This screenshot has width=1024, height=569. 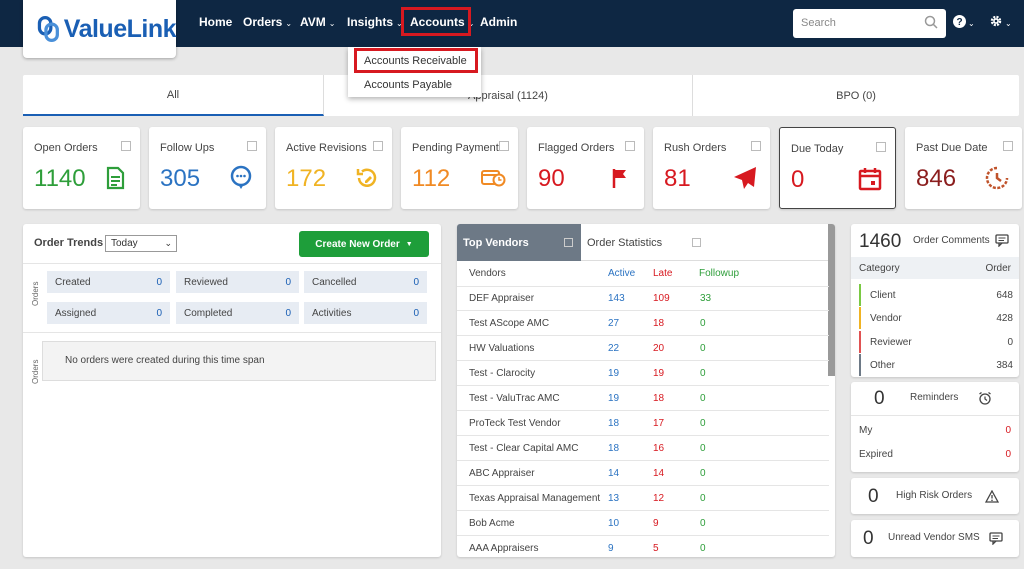 I want to click on nav-orders: Orders ⌄, so click(x=267, y=22).